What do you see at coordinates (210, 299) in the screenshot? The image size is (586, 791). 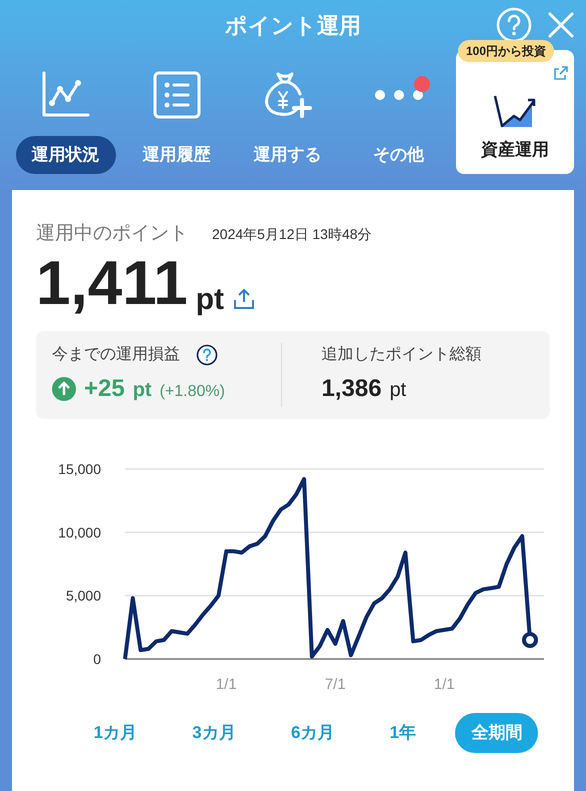 I see `points-unit: pt` at bounding box center [210, 299].